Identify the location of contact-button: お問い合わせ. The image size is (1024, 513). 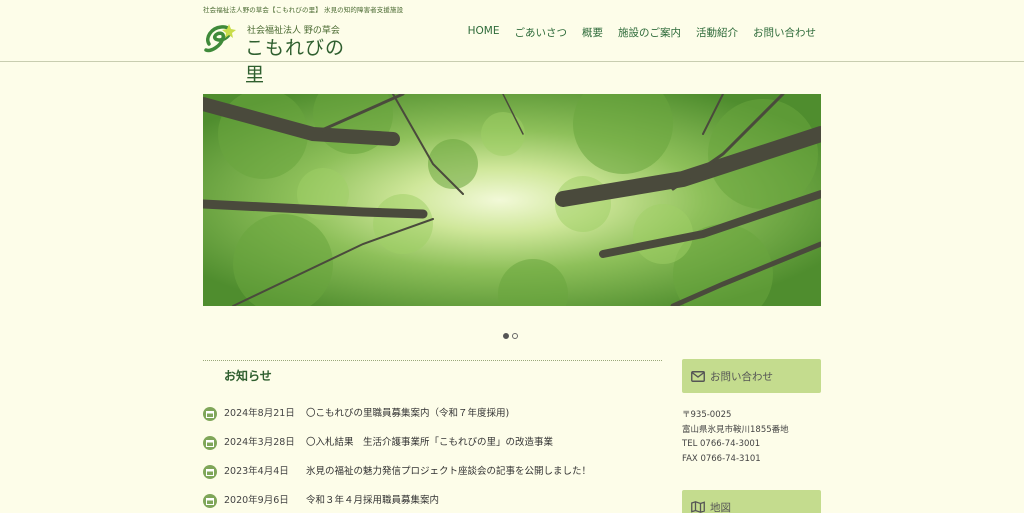
(751, 376).